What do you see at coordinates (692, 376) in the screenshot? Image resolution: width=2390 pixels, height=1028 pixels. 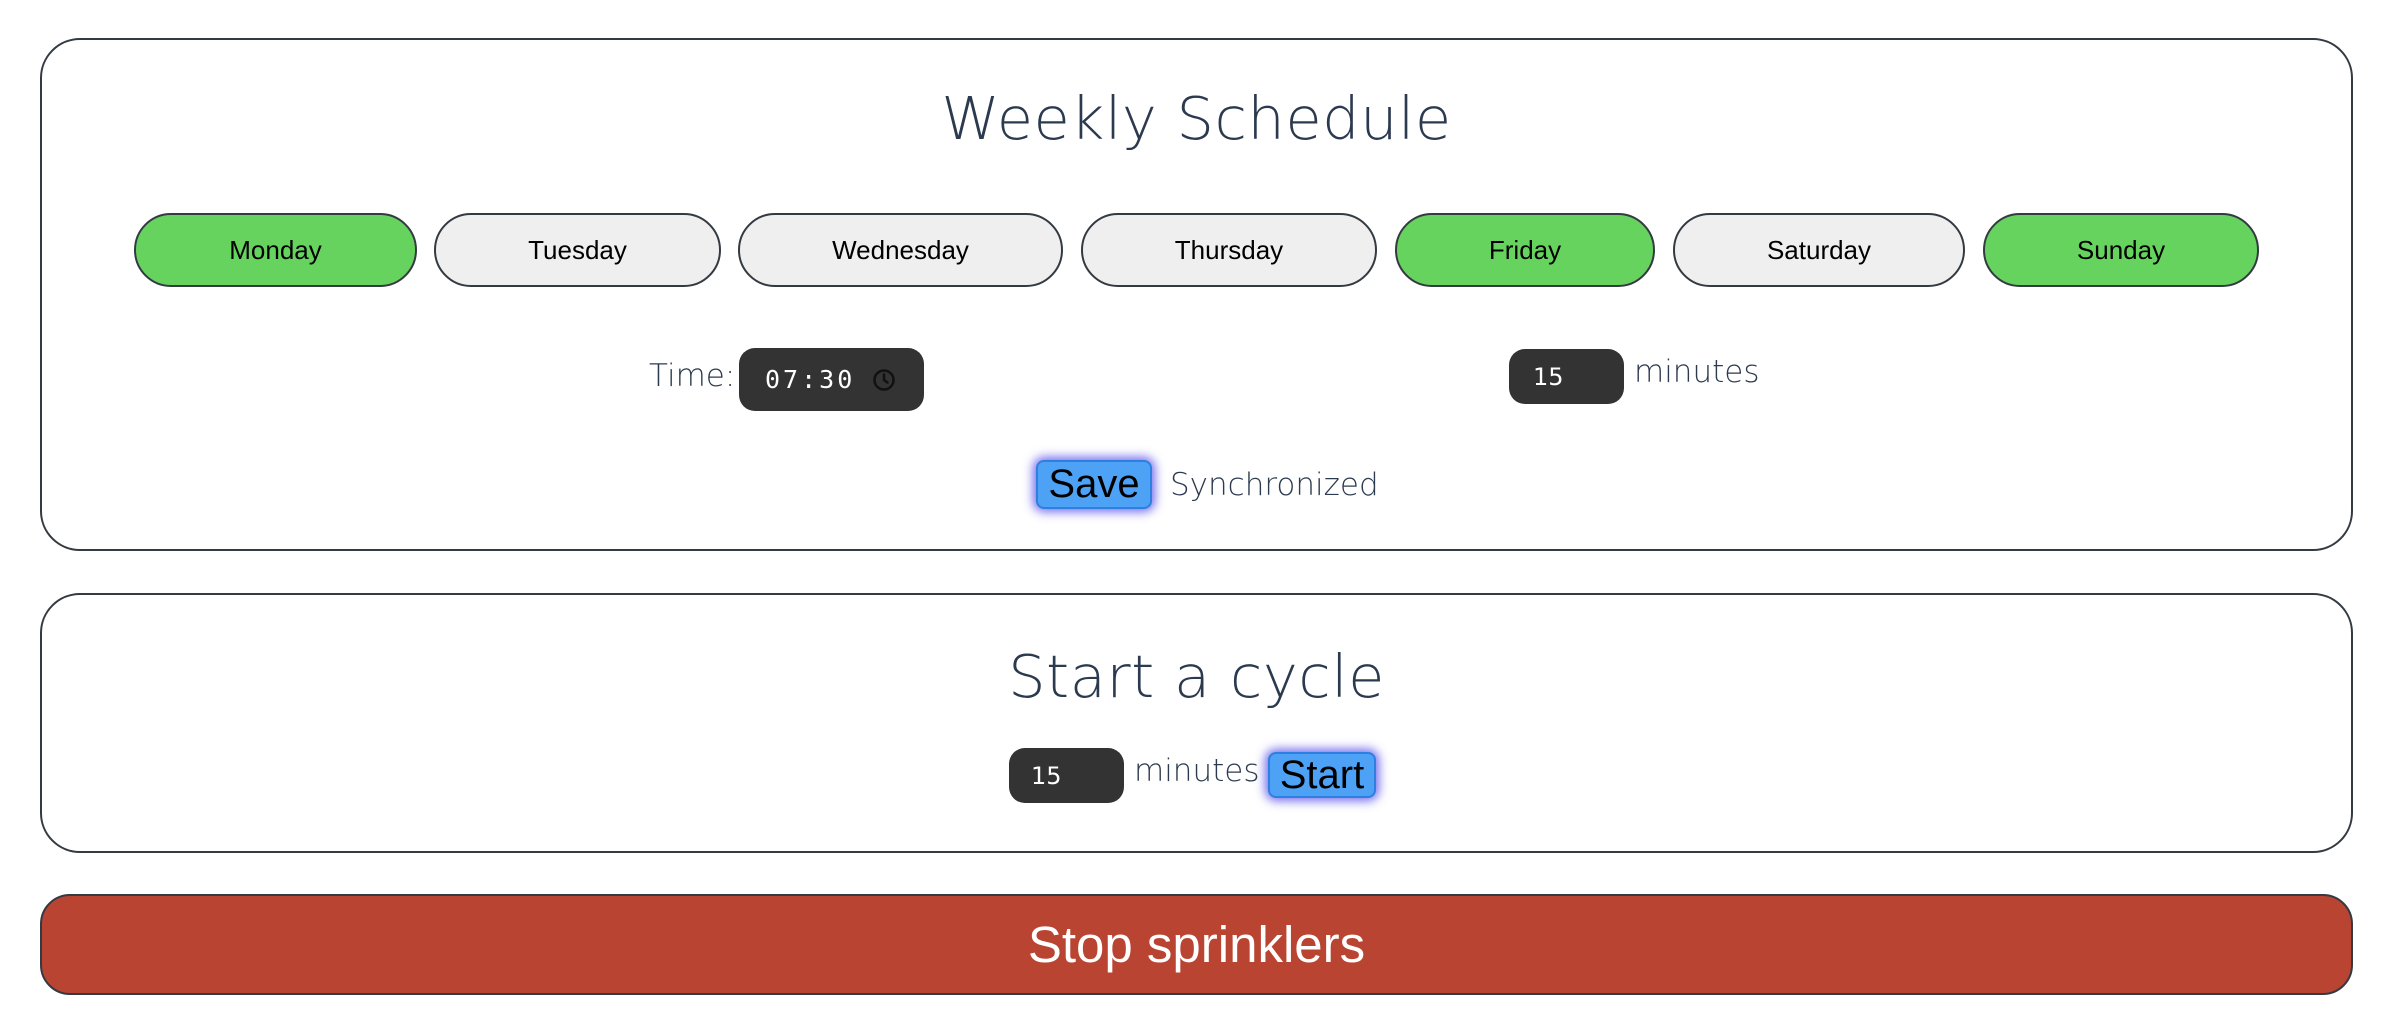 I see `time-label: Time:` at bounding box center [692, 376].